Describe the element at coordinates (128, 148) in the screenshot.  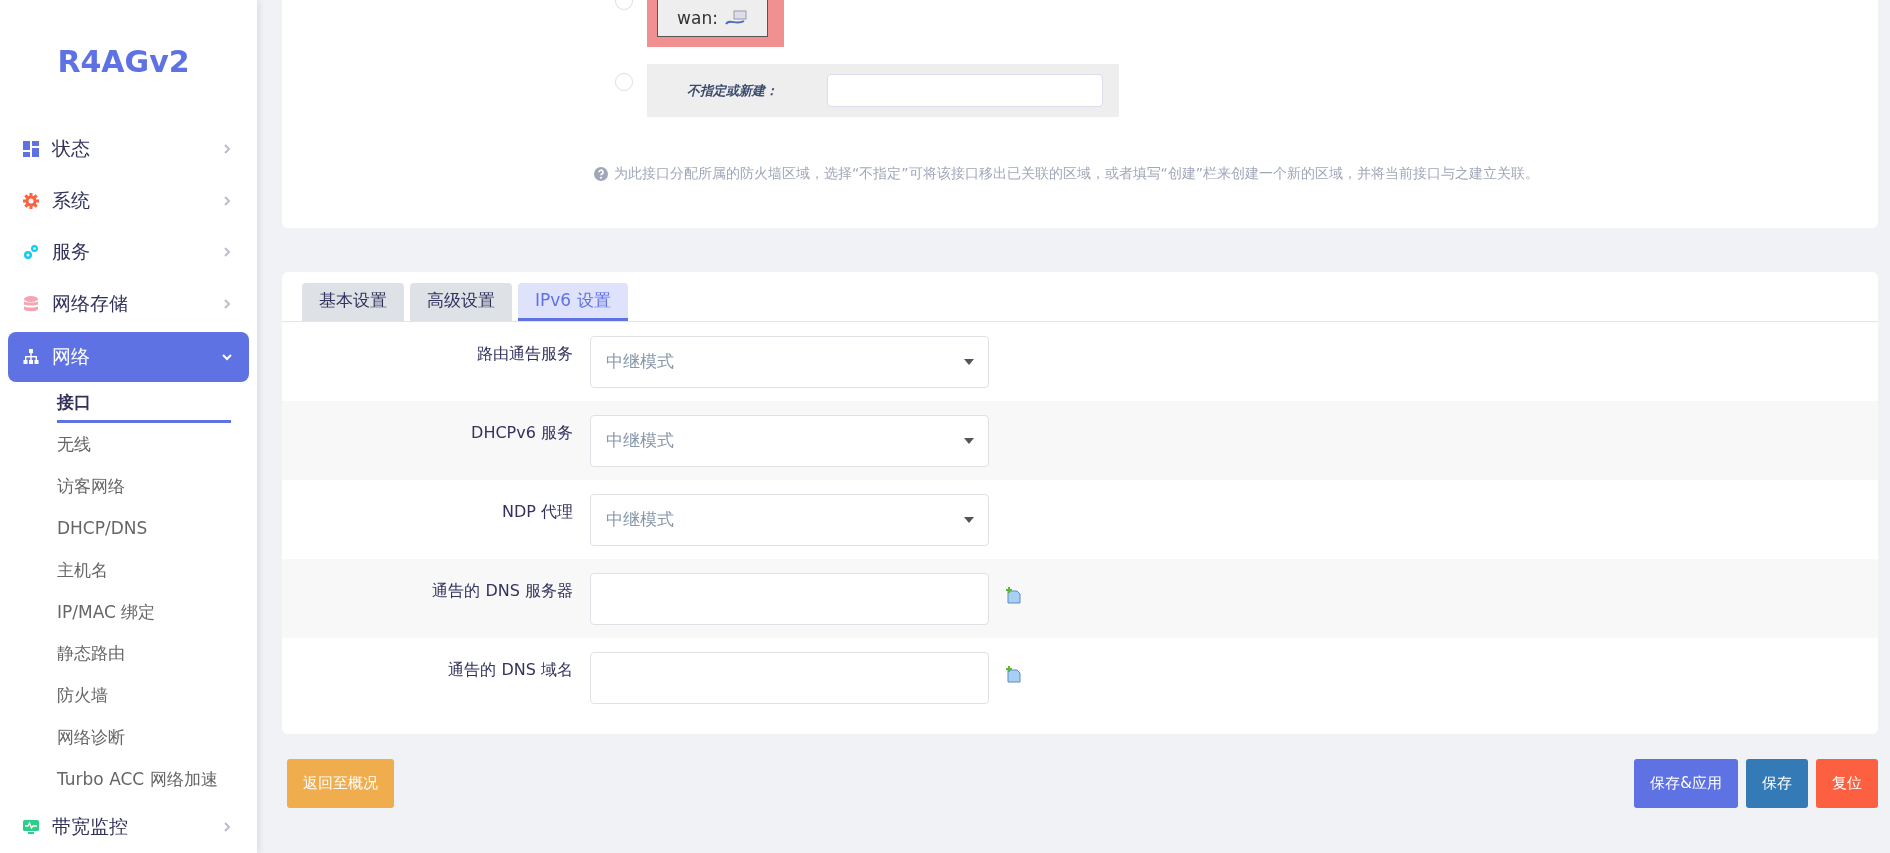
I see `nav-item: 状态` at that location.